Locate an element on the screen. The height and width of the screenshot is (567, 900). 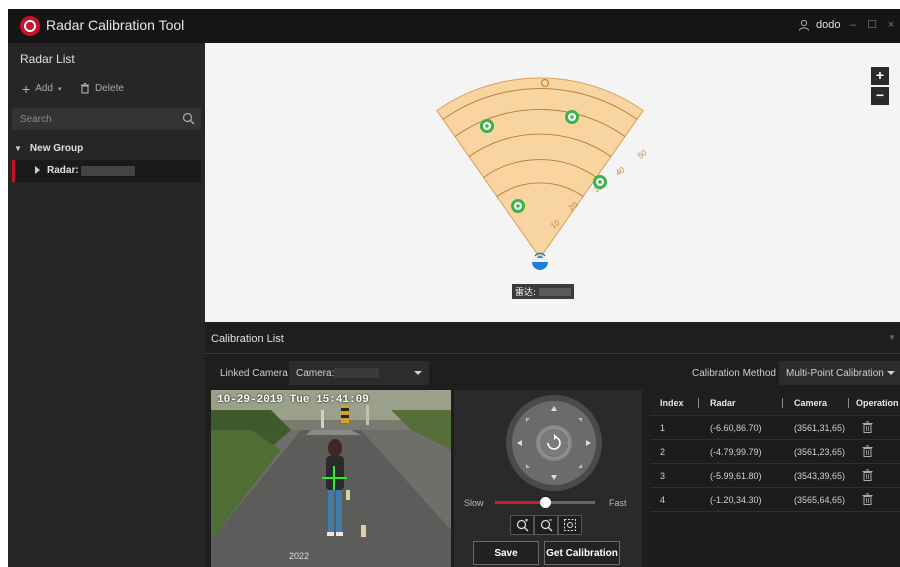
search-box is located at coordinates (106, 119).